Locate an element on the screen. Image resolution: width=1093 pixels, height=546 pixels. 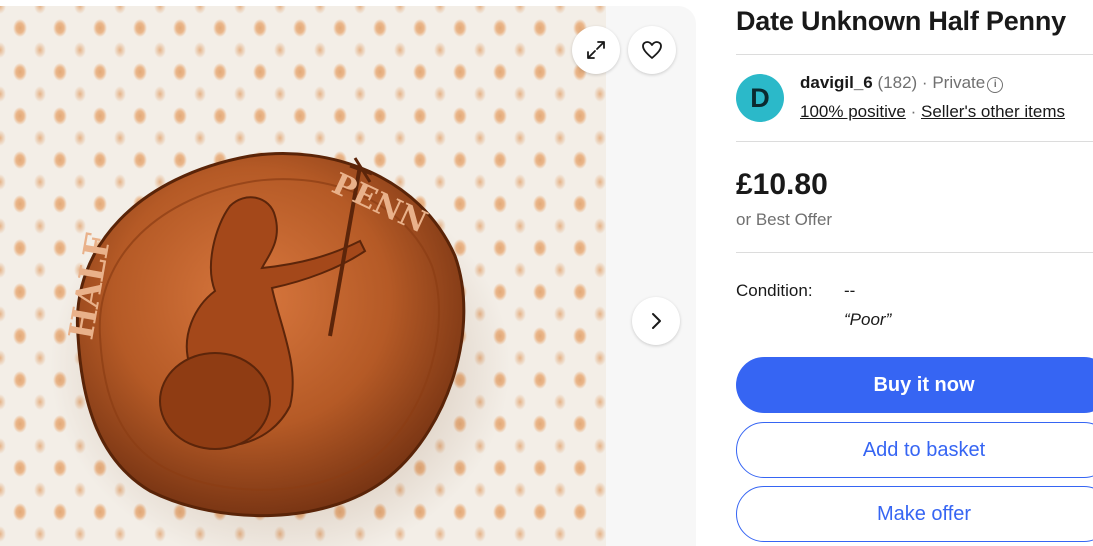
seller-name: davigil_6 is located at coordinates (836, 82).